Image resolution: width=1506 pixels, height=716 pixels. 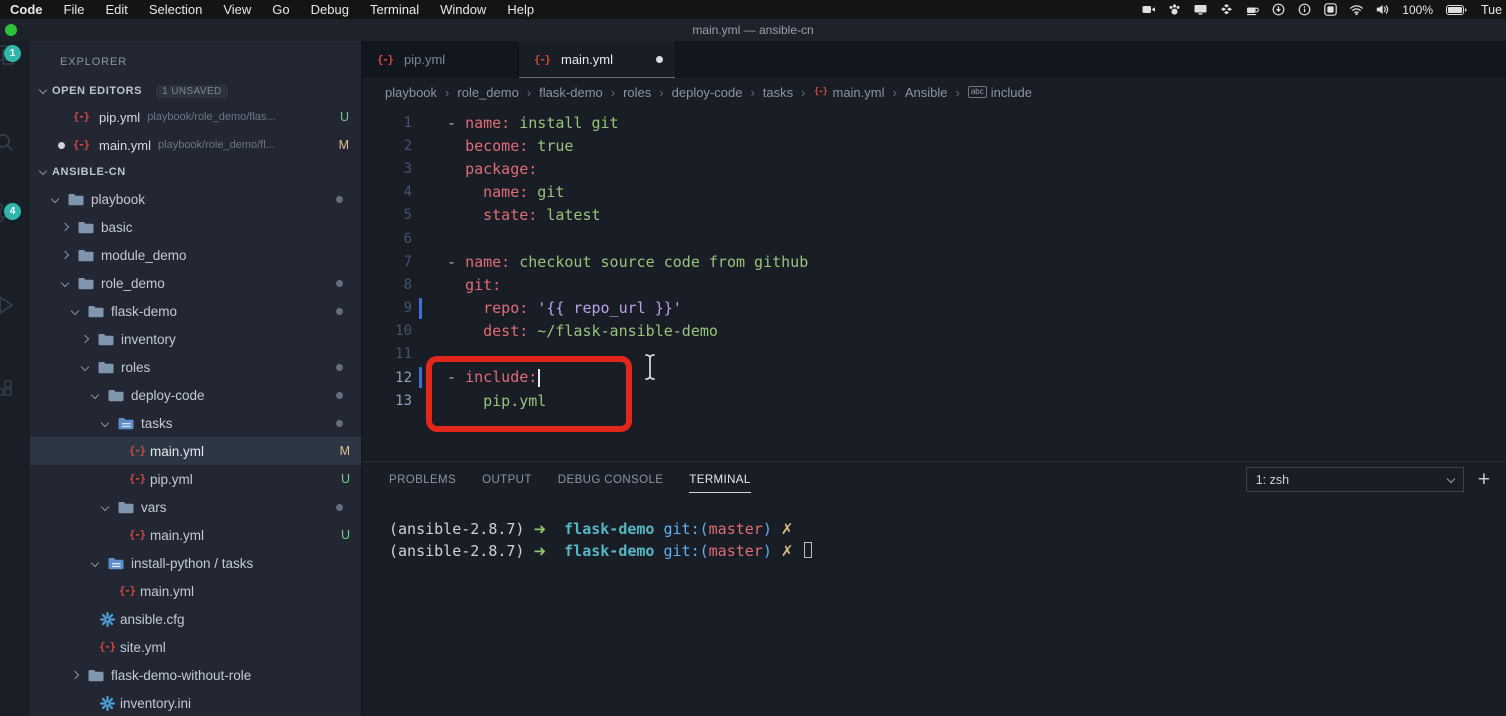 I want to click on unsaved-count-badge: 1 UNSAVED, so click(x=192, y=91).